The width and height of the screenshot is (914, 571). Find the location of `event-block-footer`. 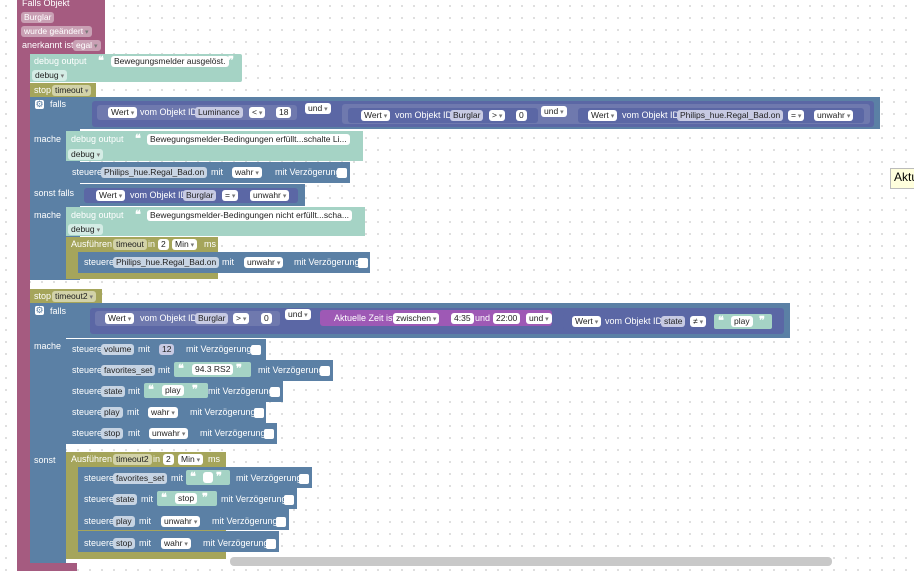

event-block-footer is located at coordinates (47, 567).